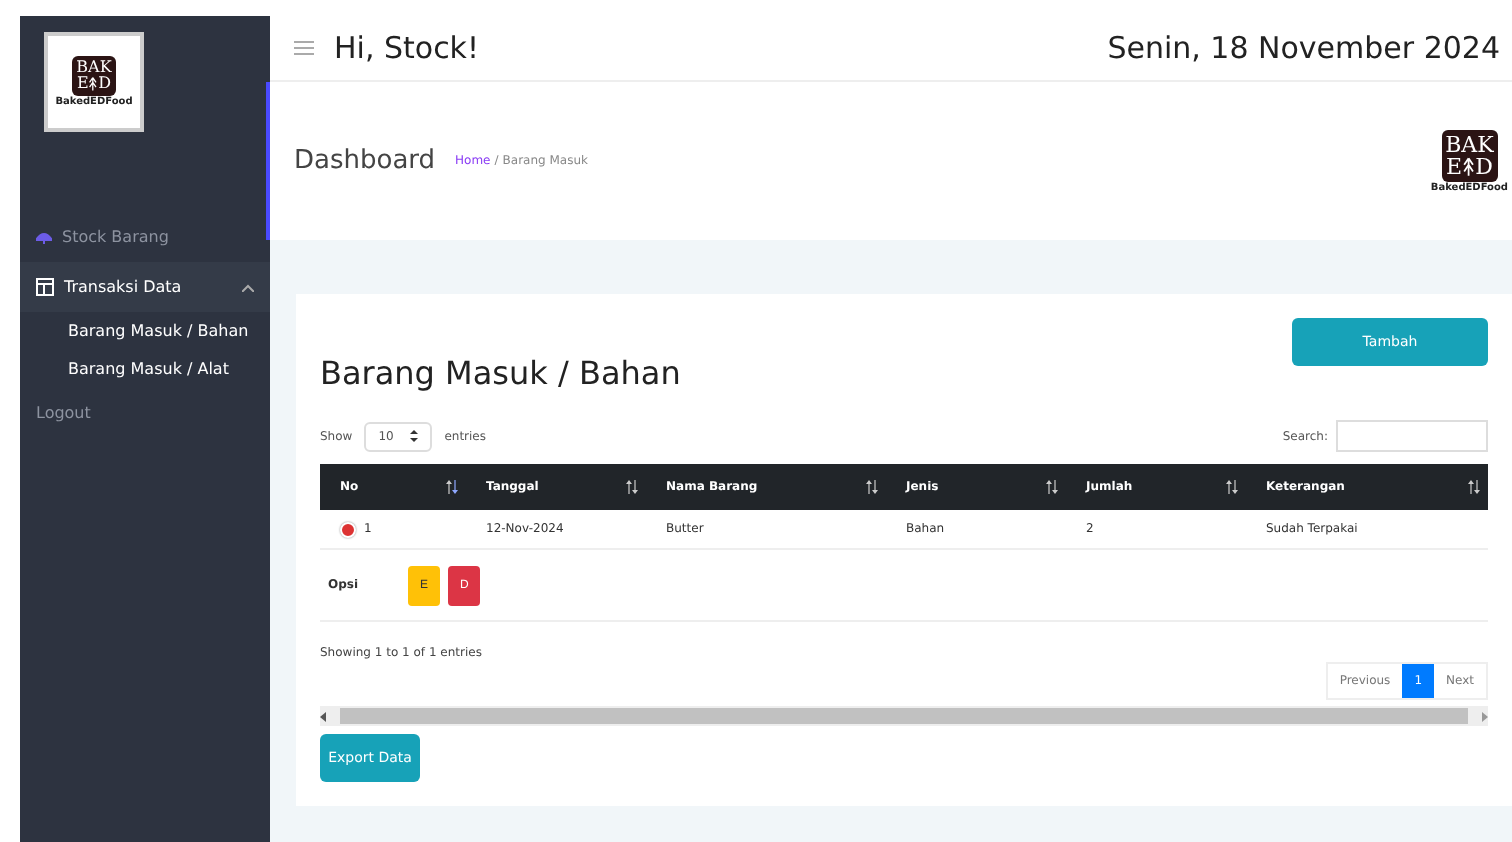  I want to click on greeting: Hi, Stock!, so click(407, 48).